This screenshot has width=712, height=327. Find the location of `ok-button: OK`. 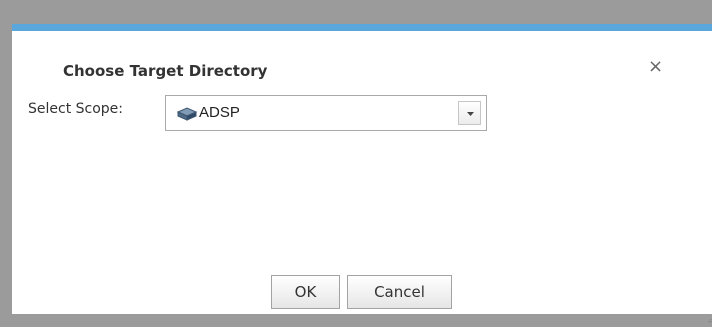

ok-button: OK is located at coordinates (305, 292).